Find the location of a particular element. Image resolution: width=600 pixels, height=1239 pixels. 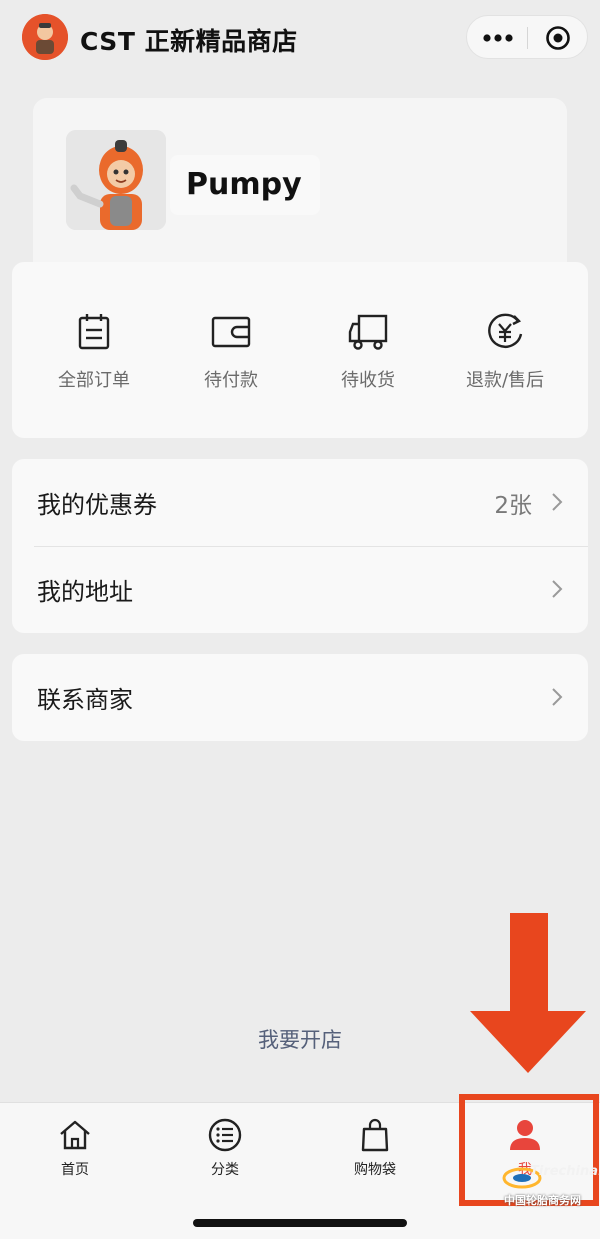

address-row: 我的地址 is located at coordinates (300, 589).